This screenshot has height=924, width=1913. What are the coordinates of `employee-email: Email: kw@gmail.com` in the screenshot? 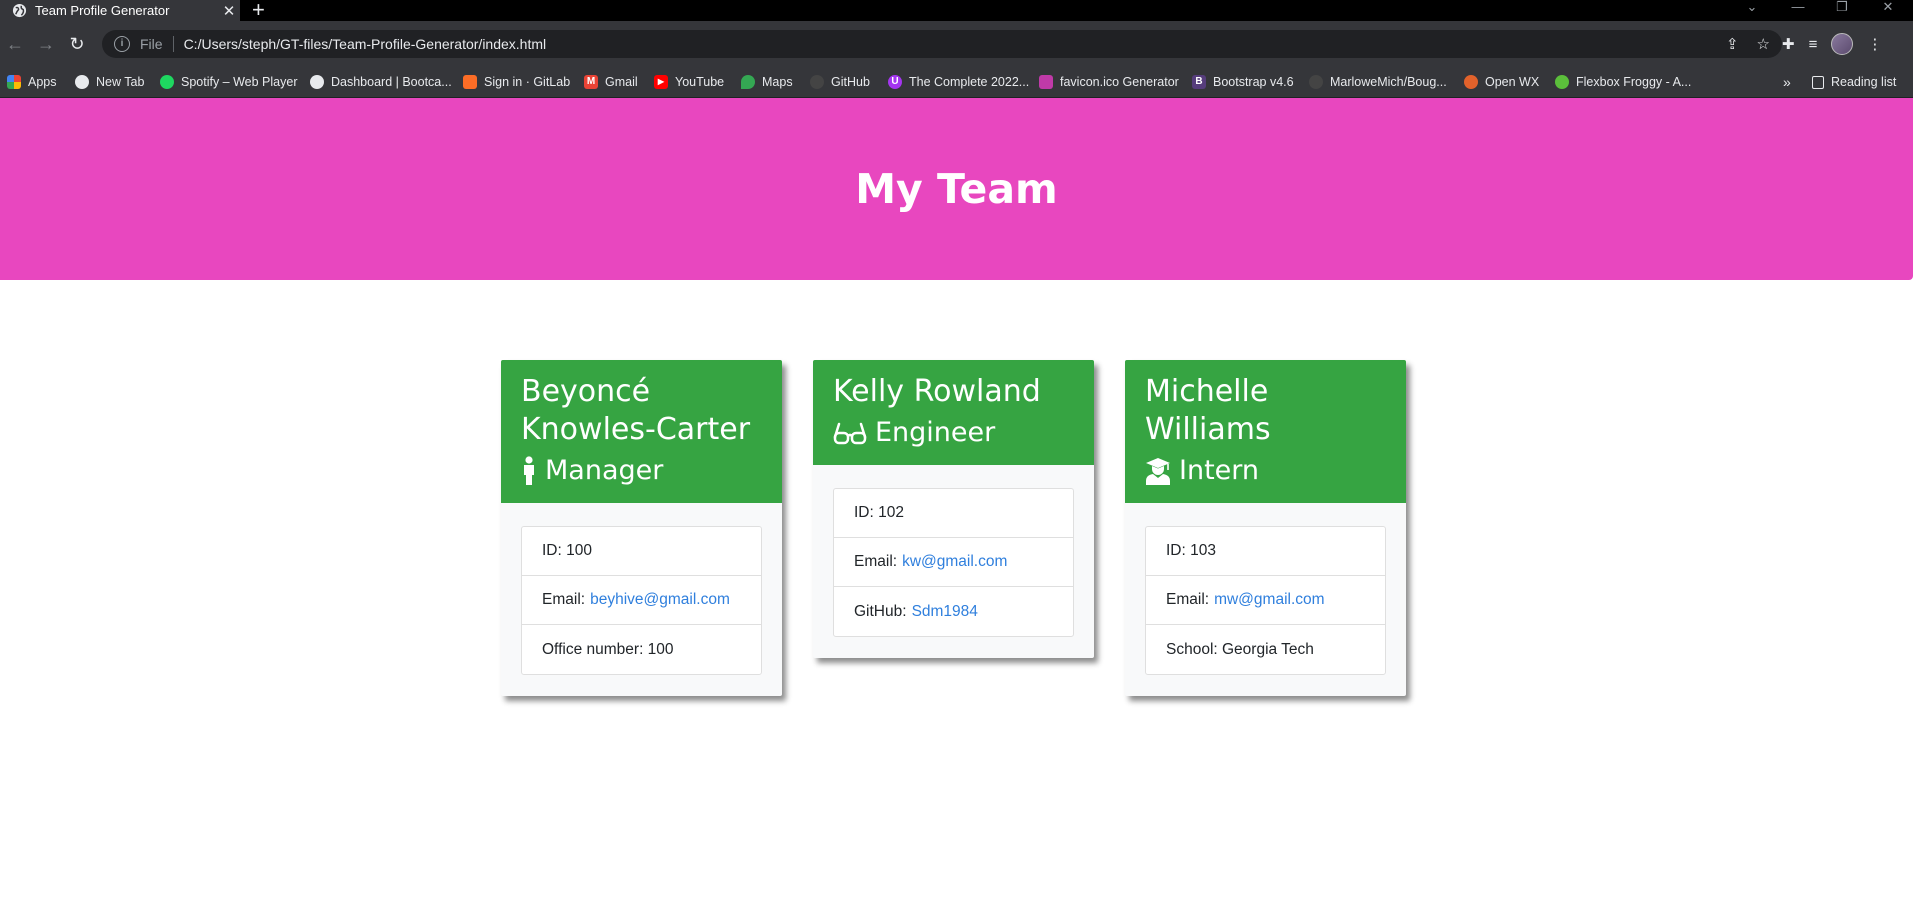 It's located at (953, 562).